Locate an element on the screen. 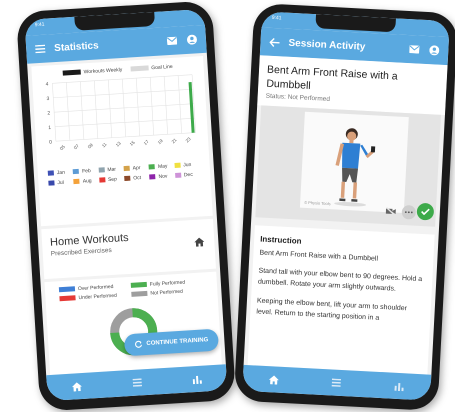  y-tick-label: 1 is located at coordinates (49, 128).